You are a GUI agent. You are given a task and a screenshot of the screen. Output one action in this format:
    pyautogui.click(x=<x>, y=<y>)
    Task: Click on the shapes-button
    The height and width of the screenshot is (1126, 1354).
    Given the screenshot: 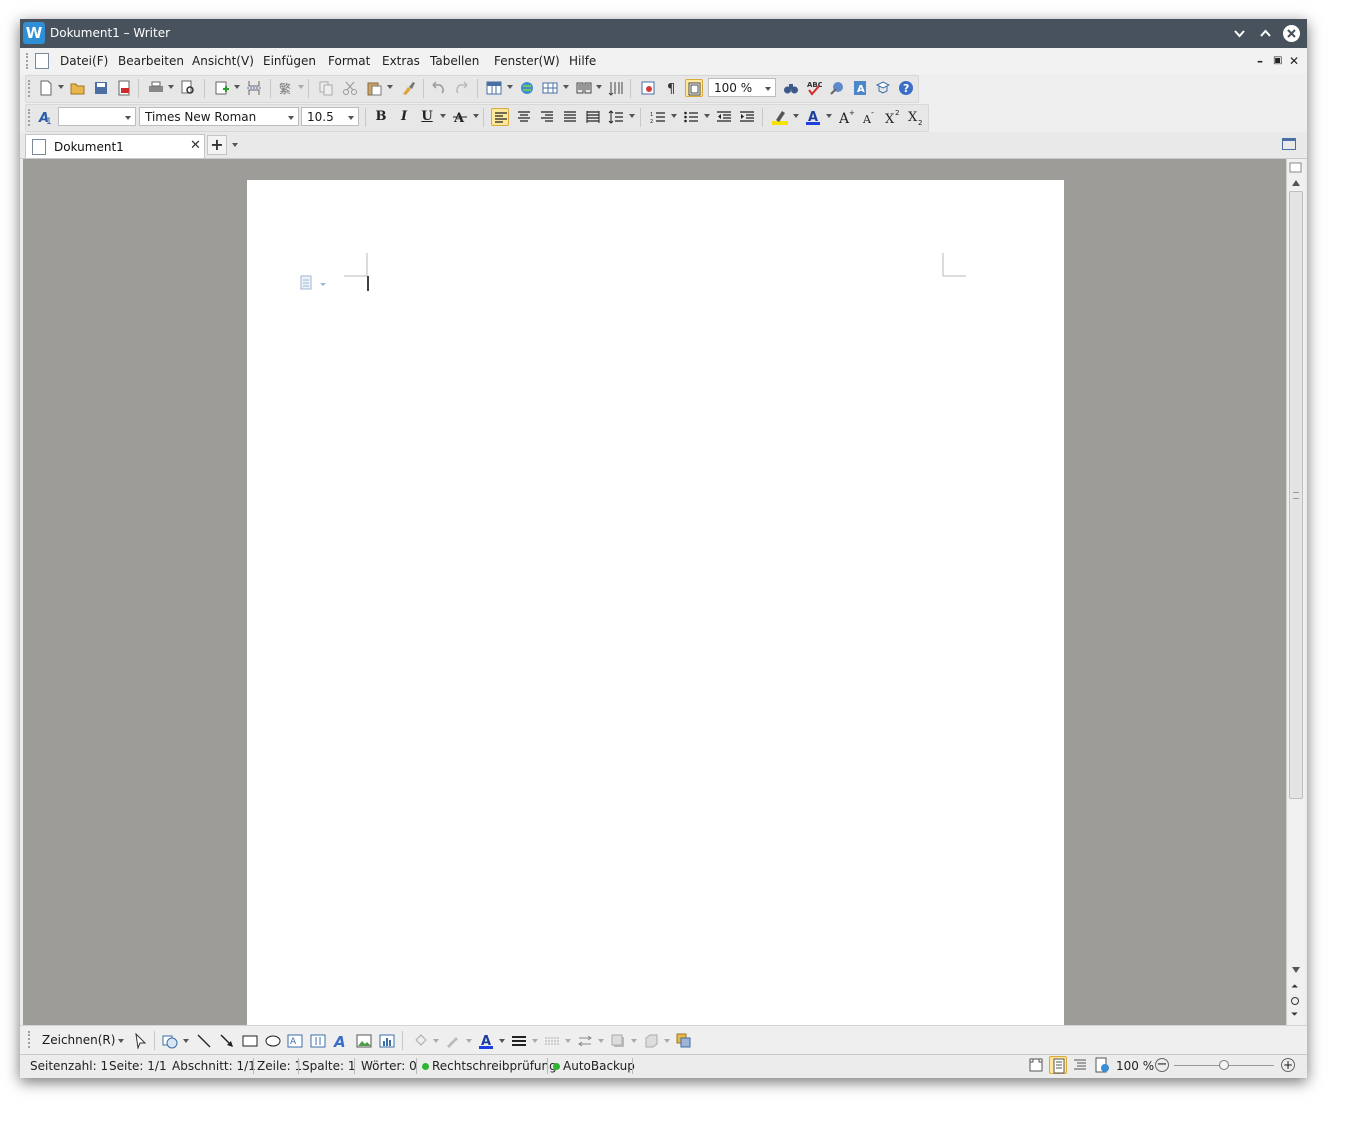 What is the action you would take?
    pyautogui.click(x=170, y=1041)
    